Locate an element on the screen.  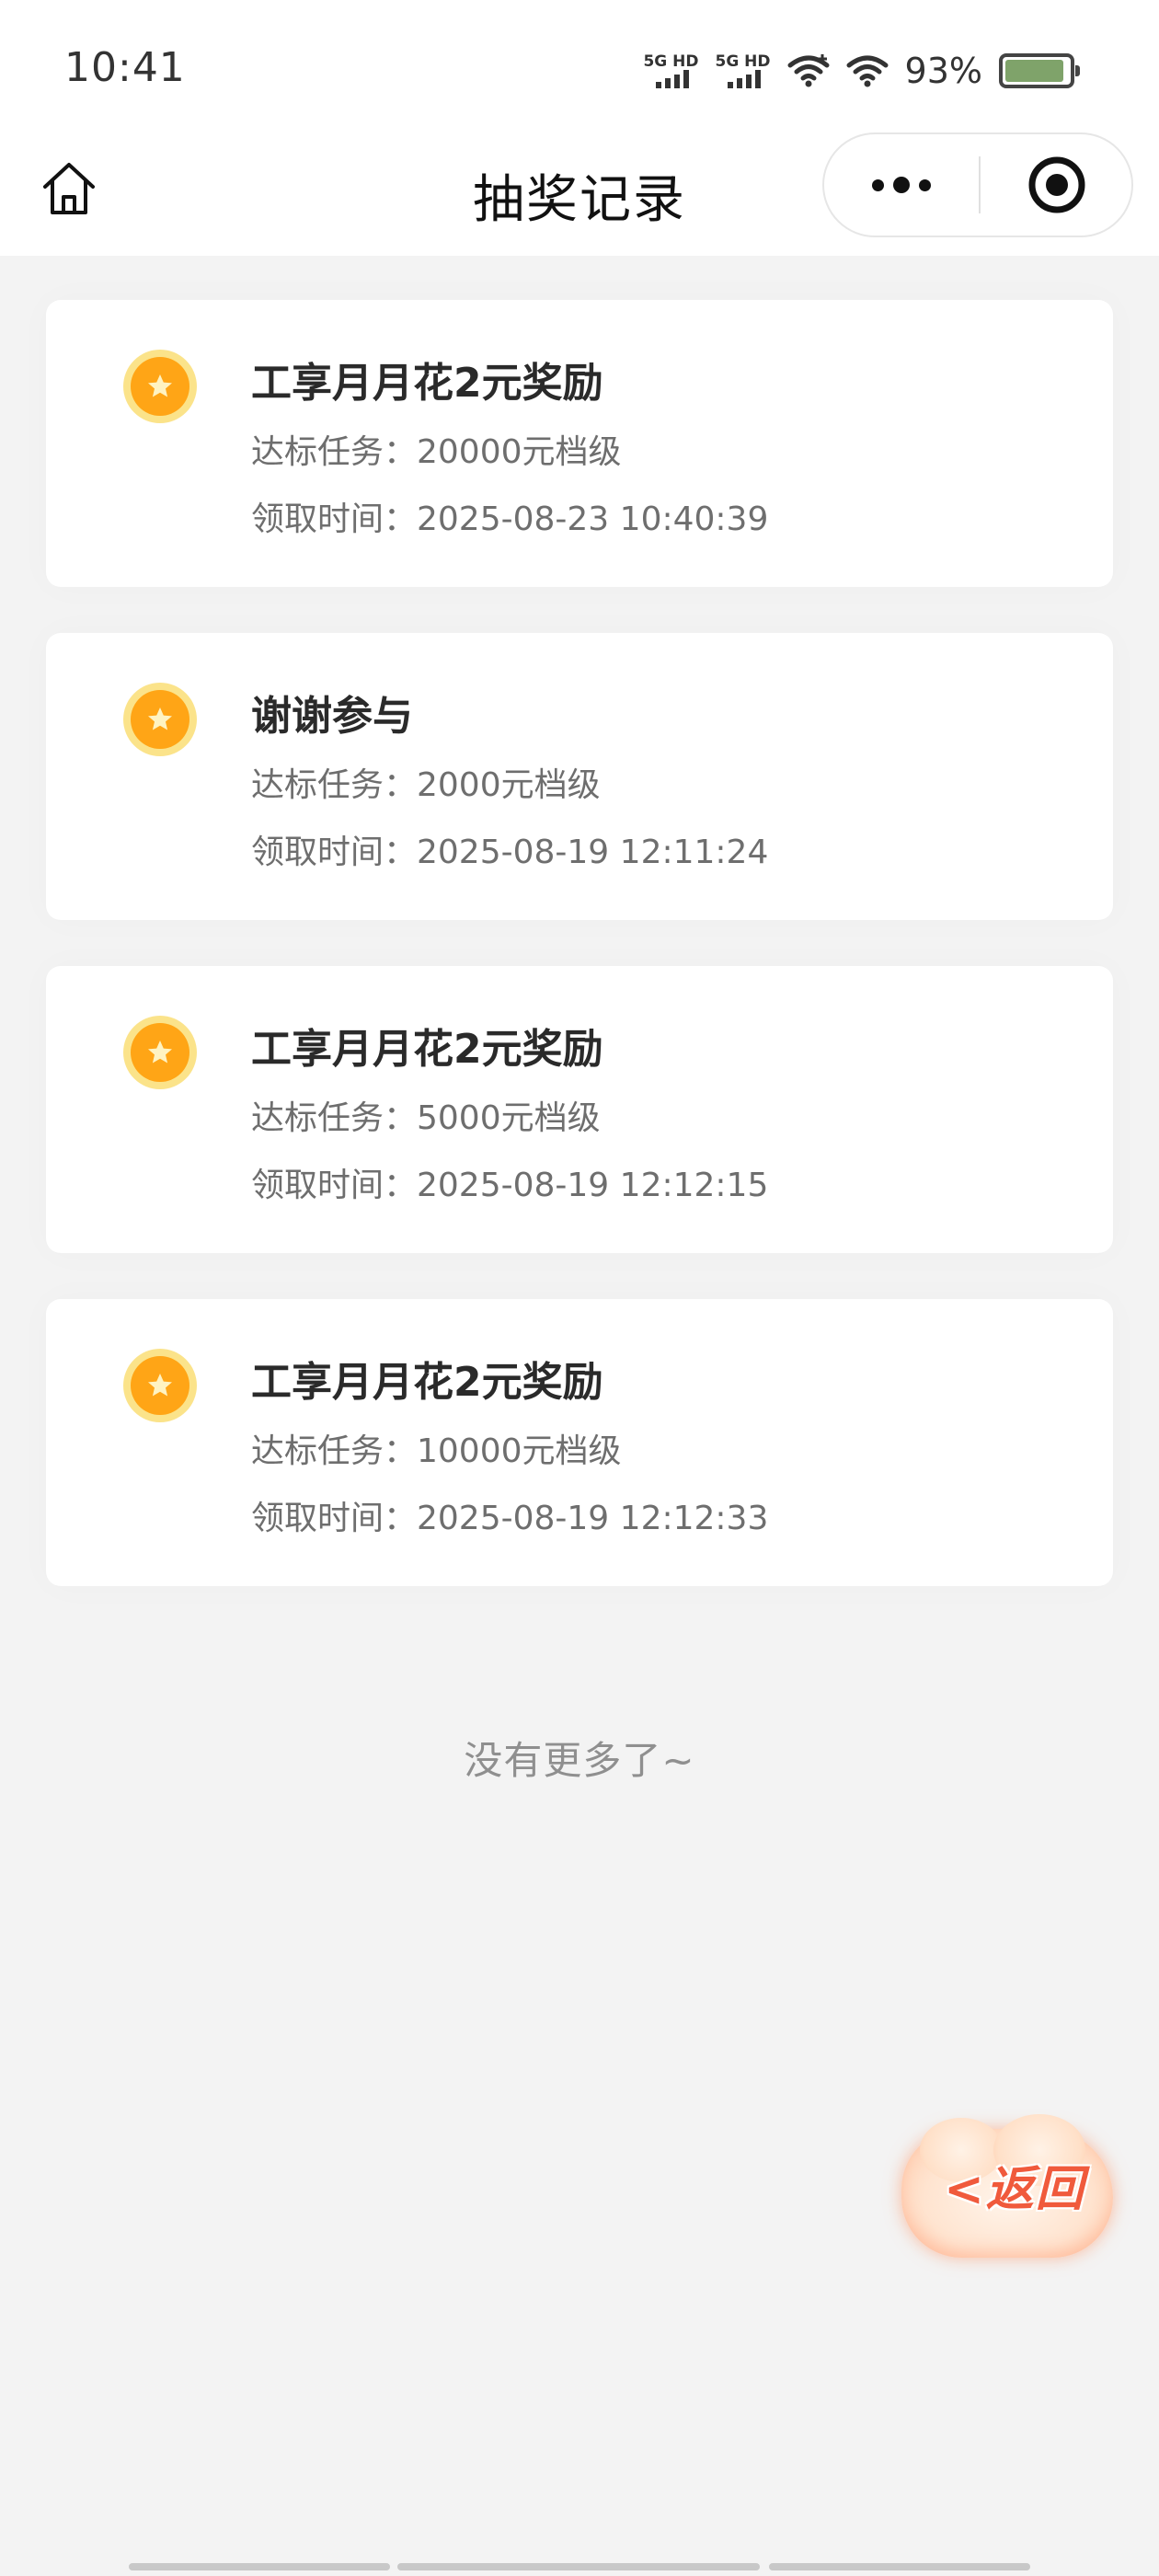
cellular-signal-1: 5G HD is located at coordinates (670, 70).